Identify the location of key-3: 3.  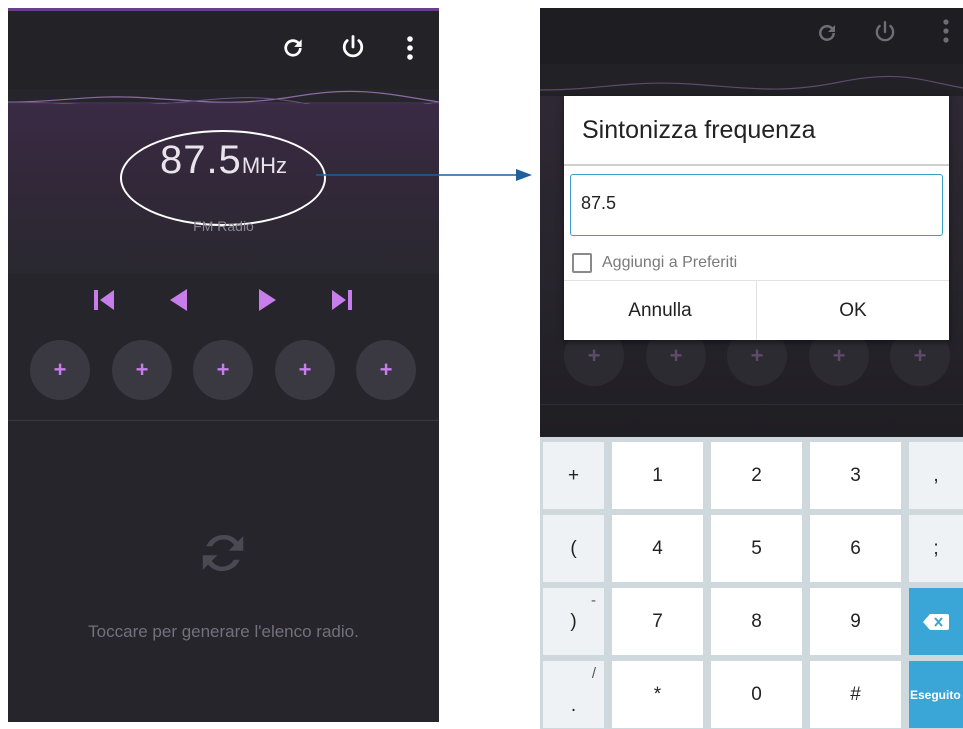
(855, 475).